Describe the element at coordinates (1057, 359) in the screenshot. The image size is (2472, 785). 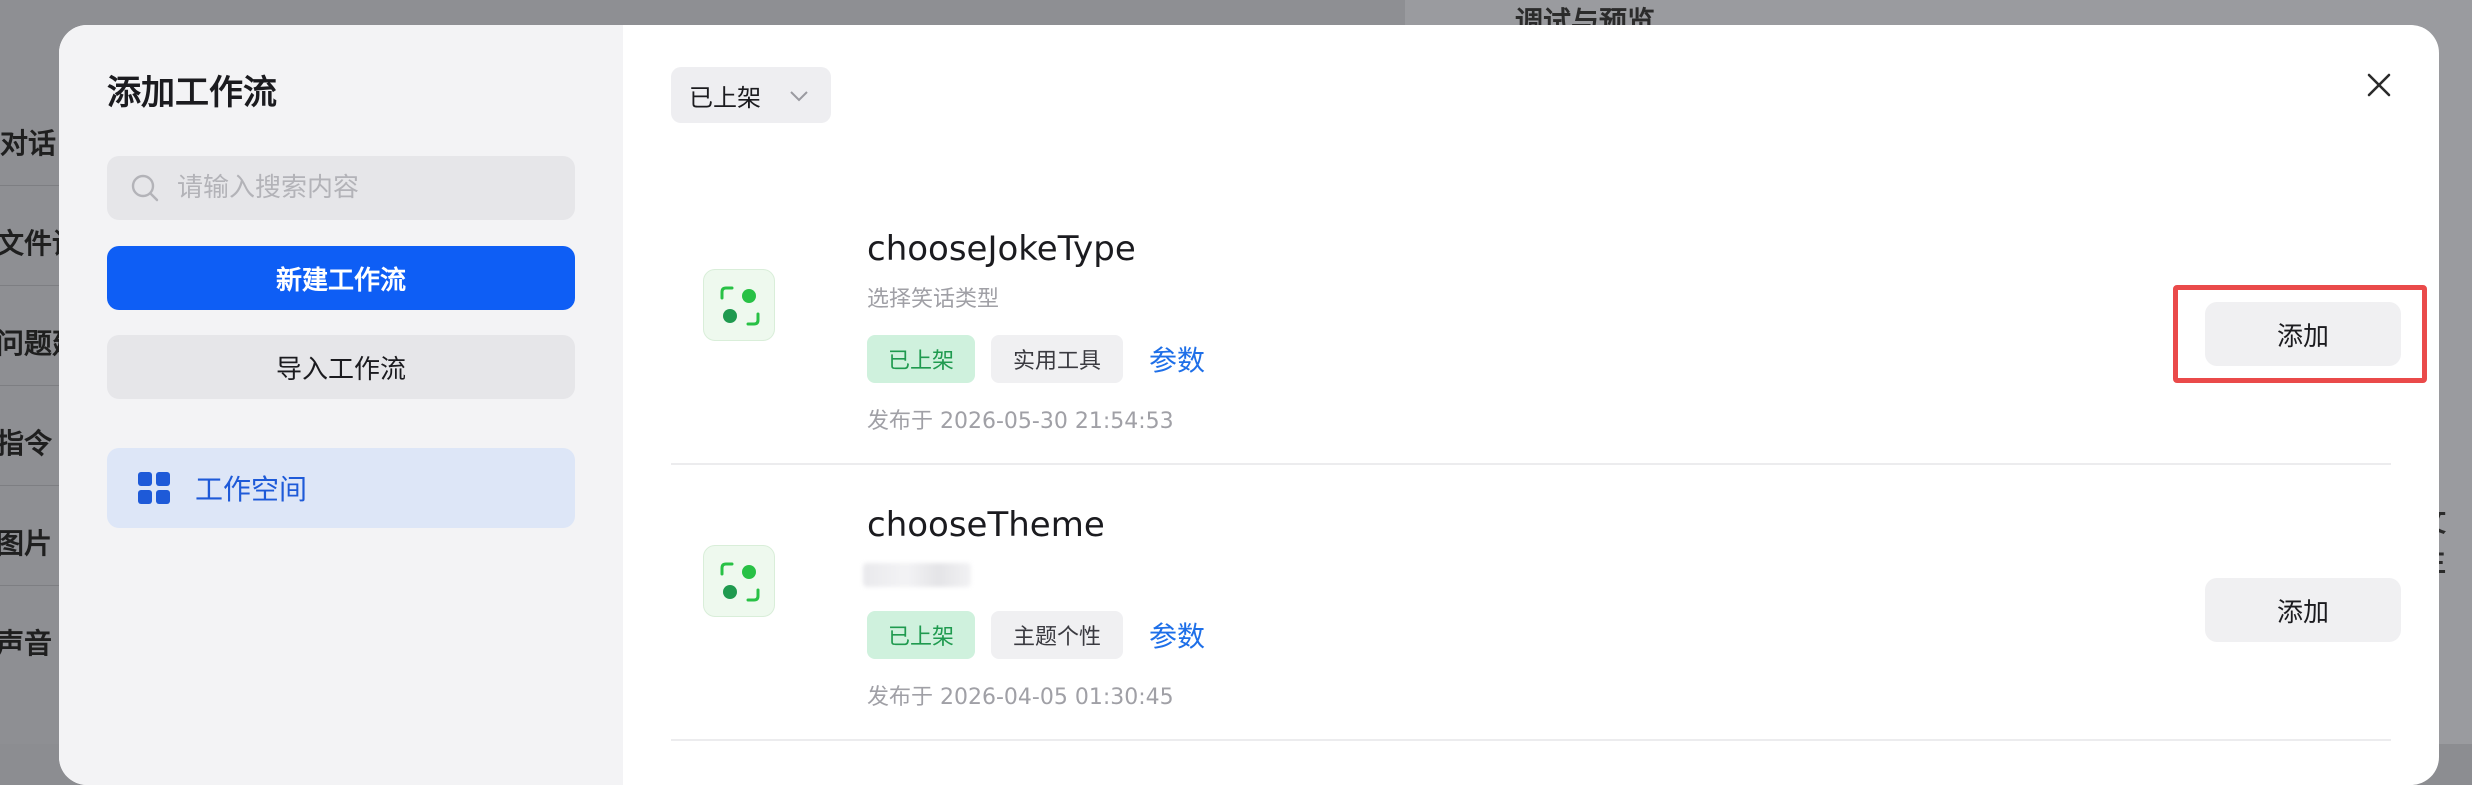
I see `category-badge: 实用工具` at that location.